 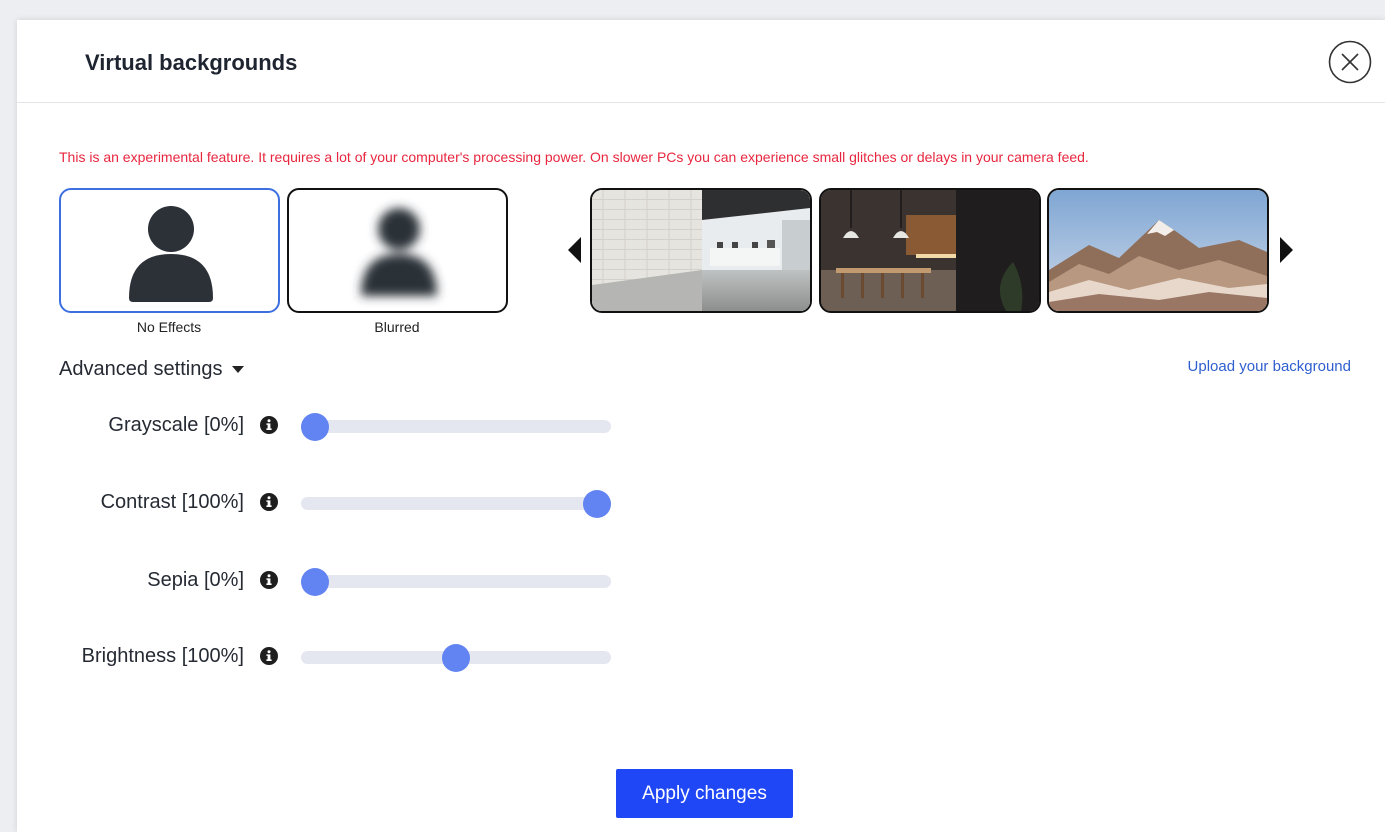 I want to click on no-effects-label: No Effects, so click(x=169, y=327).